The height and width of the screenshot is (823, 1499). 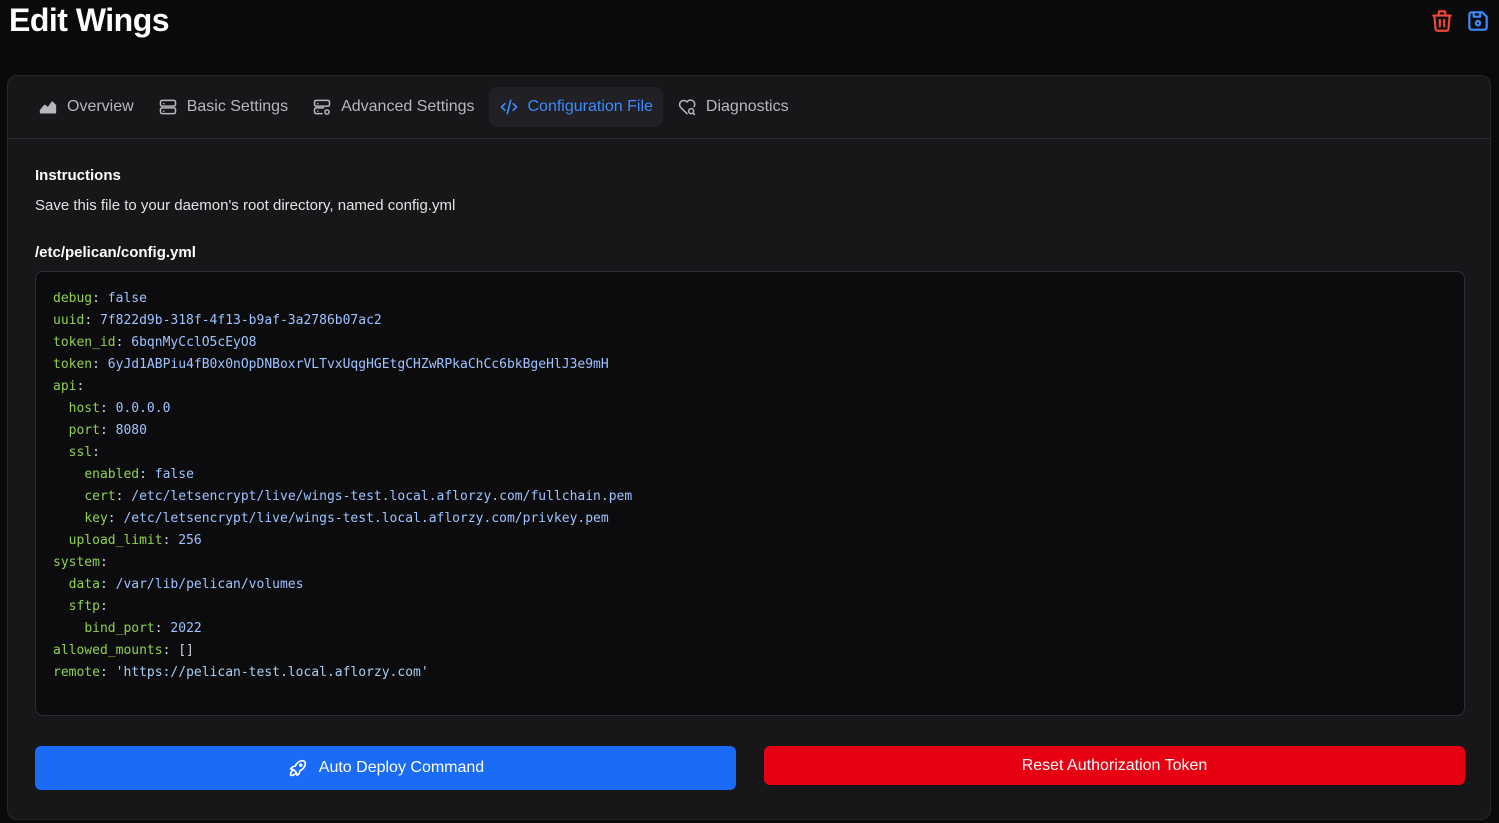 I want to click on rocket-icon, so click(x=297, y=768).